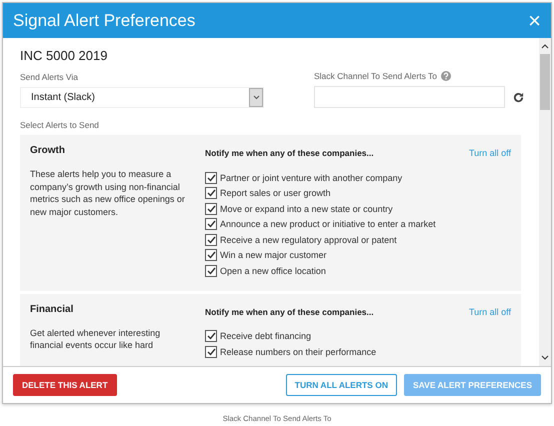 This screenshot has width=554, height=426. I want to click on section-label: Select Alerts to Send, so click(59, 125).